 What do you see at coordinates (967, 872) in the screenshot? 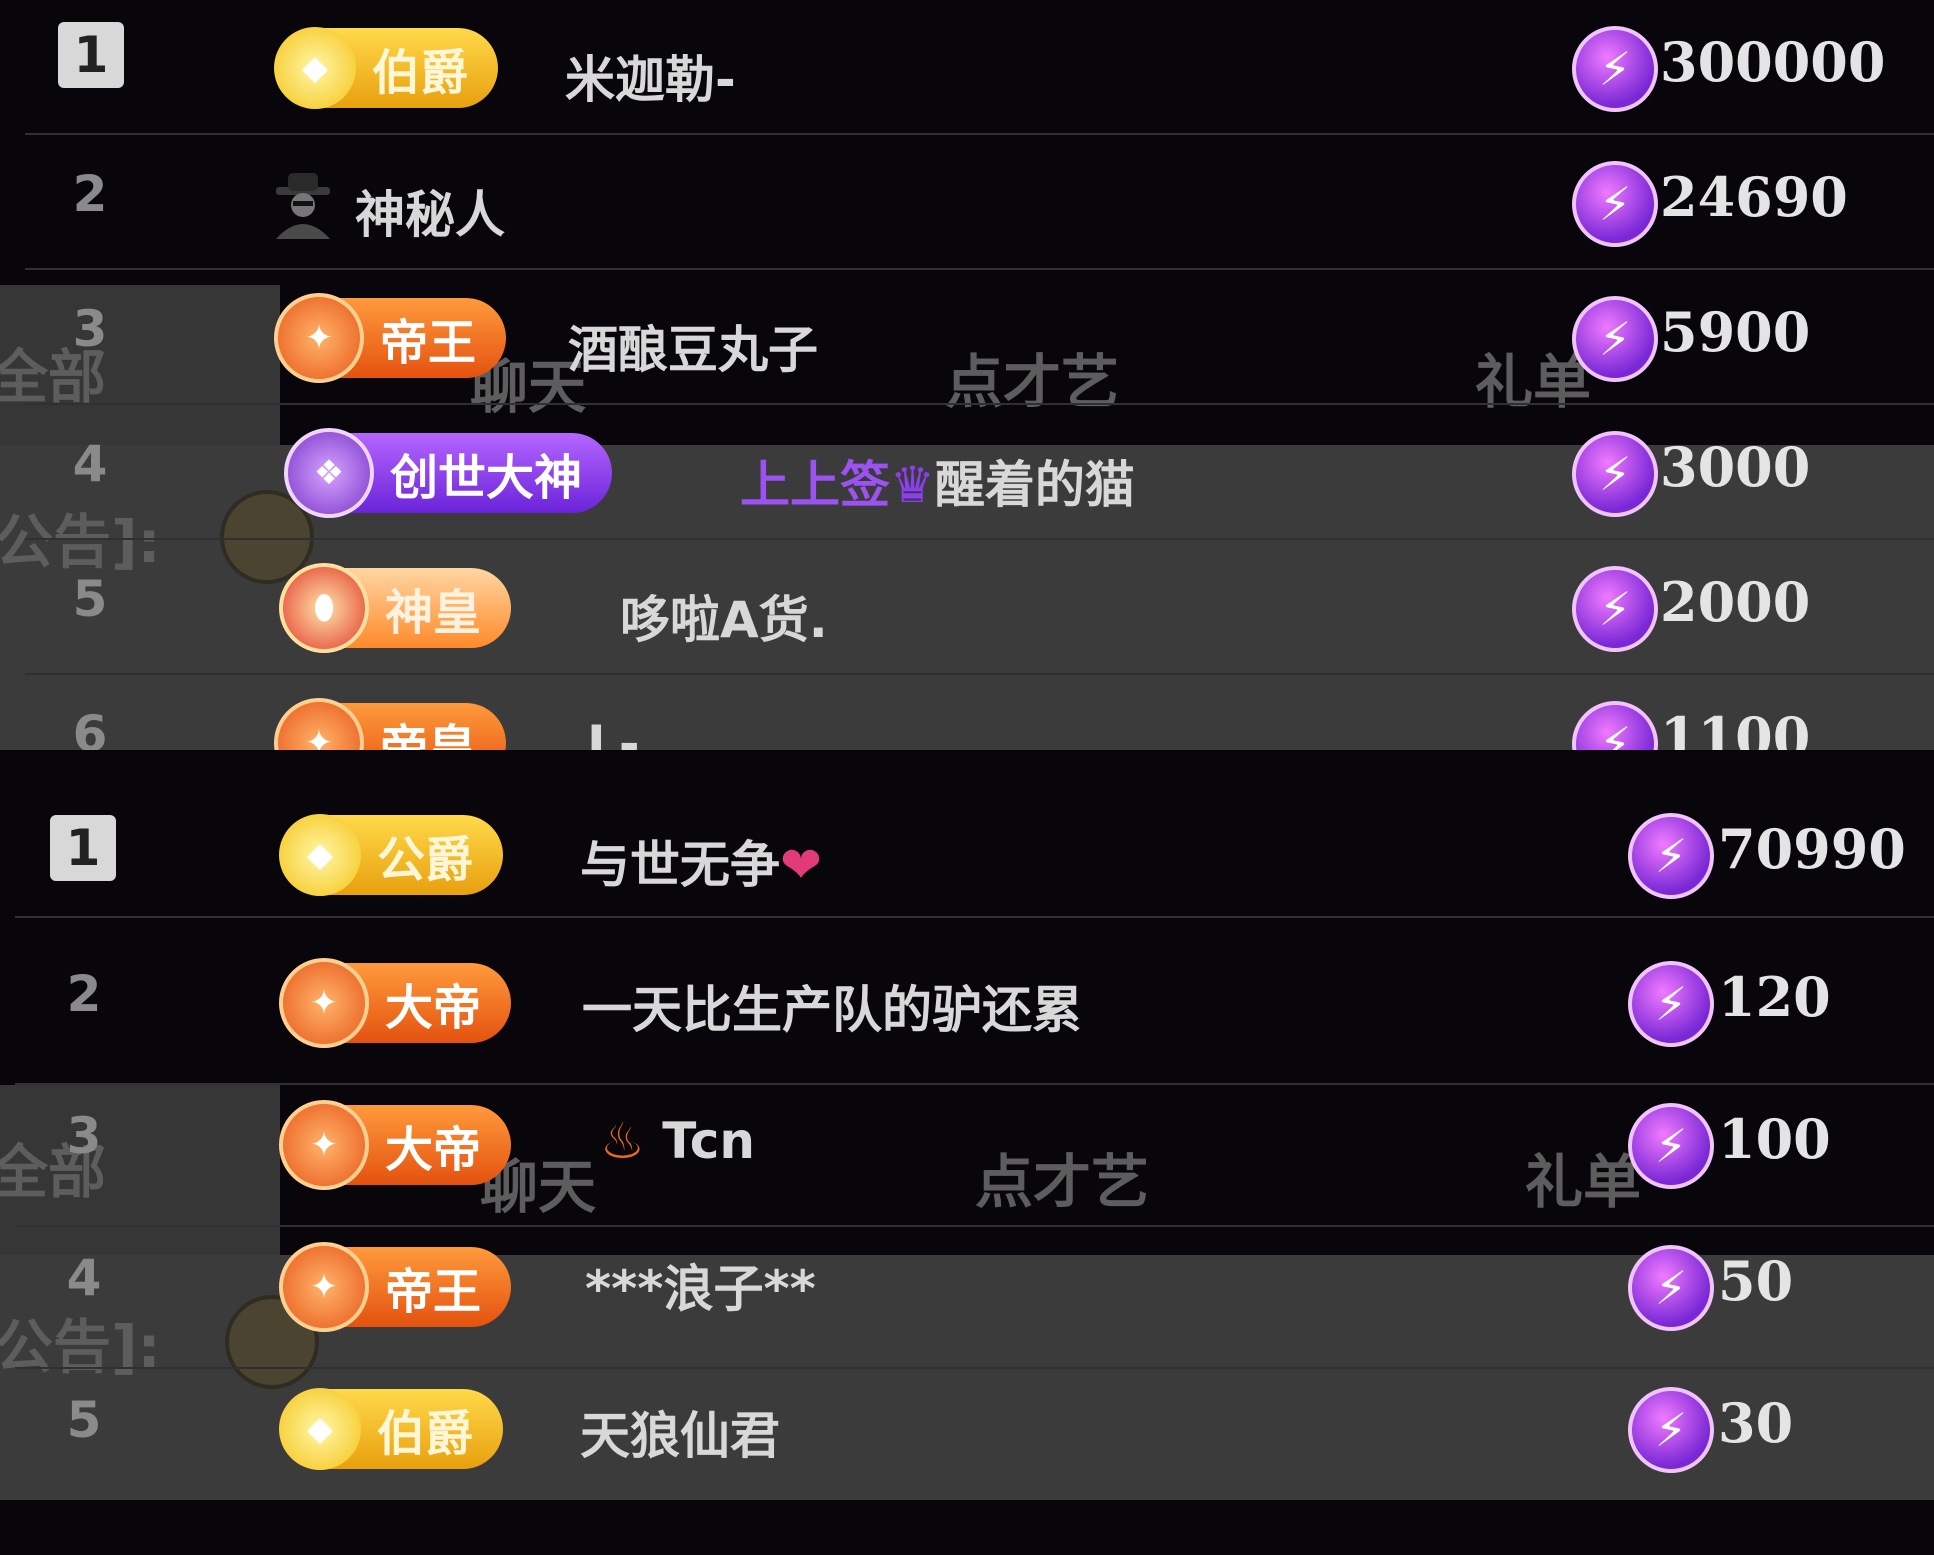
I see `leaderboard-row: 1 ◆ 公爵 与世无争❤ ⚡ 70990` at bounding box center [967, 872].